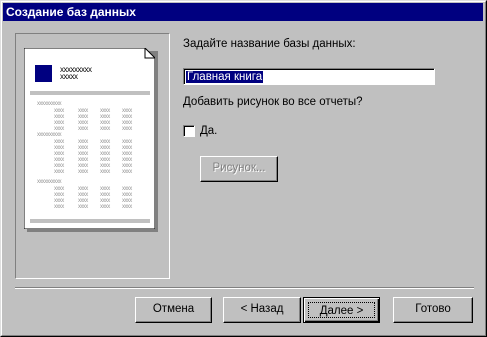 The width and height of the screenshot is (487, 337). I want to click on back-button: < Назад, so click(262, 310).